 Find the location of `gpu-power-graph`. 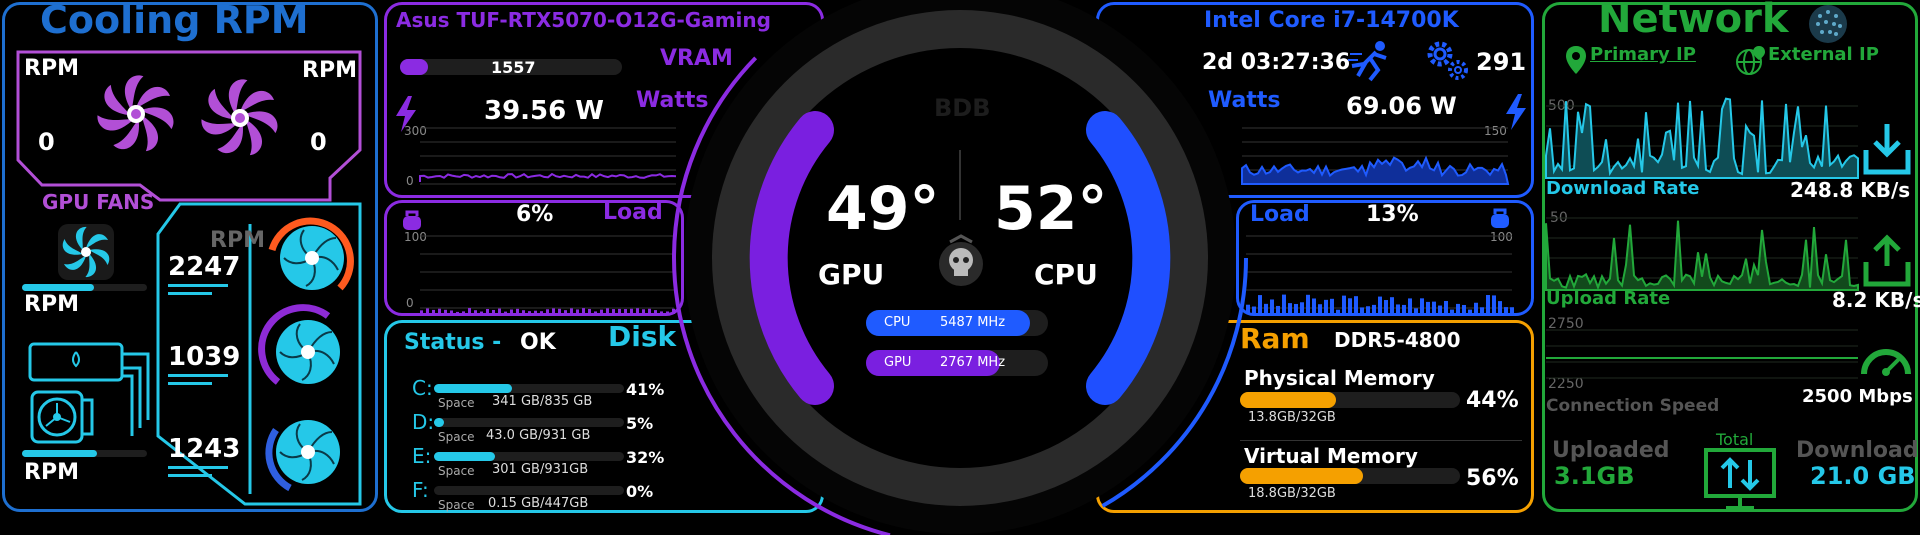

gpu-power-graph is located at coordinates (548, 156).